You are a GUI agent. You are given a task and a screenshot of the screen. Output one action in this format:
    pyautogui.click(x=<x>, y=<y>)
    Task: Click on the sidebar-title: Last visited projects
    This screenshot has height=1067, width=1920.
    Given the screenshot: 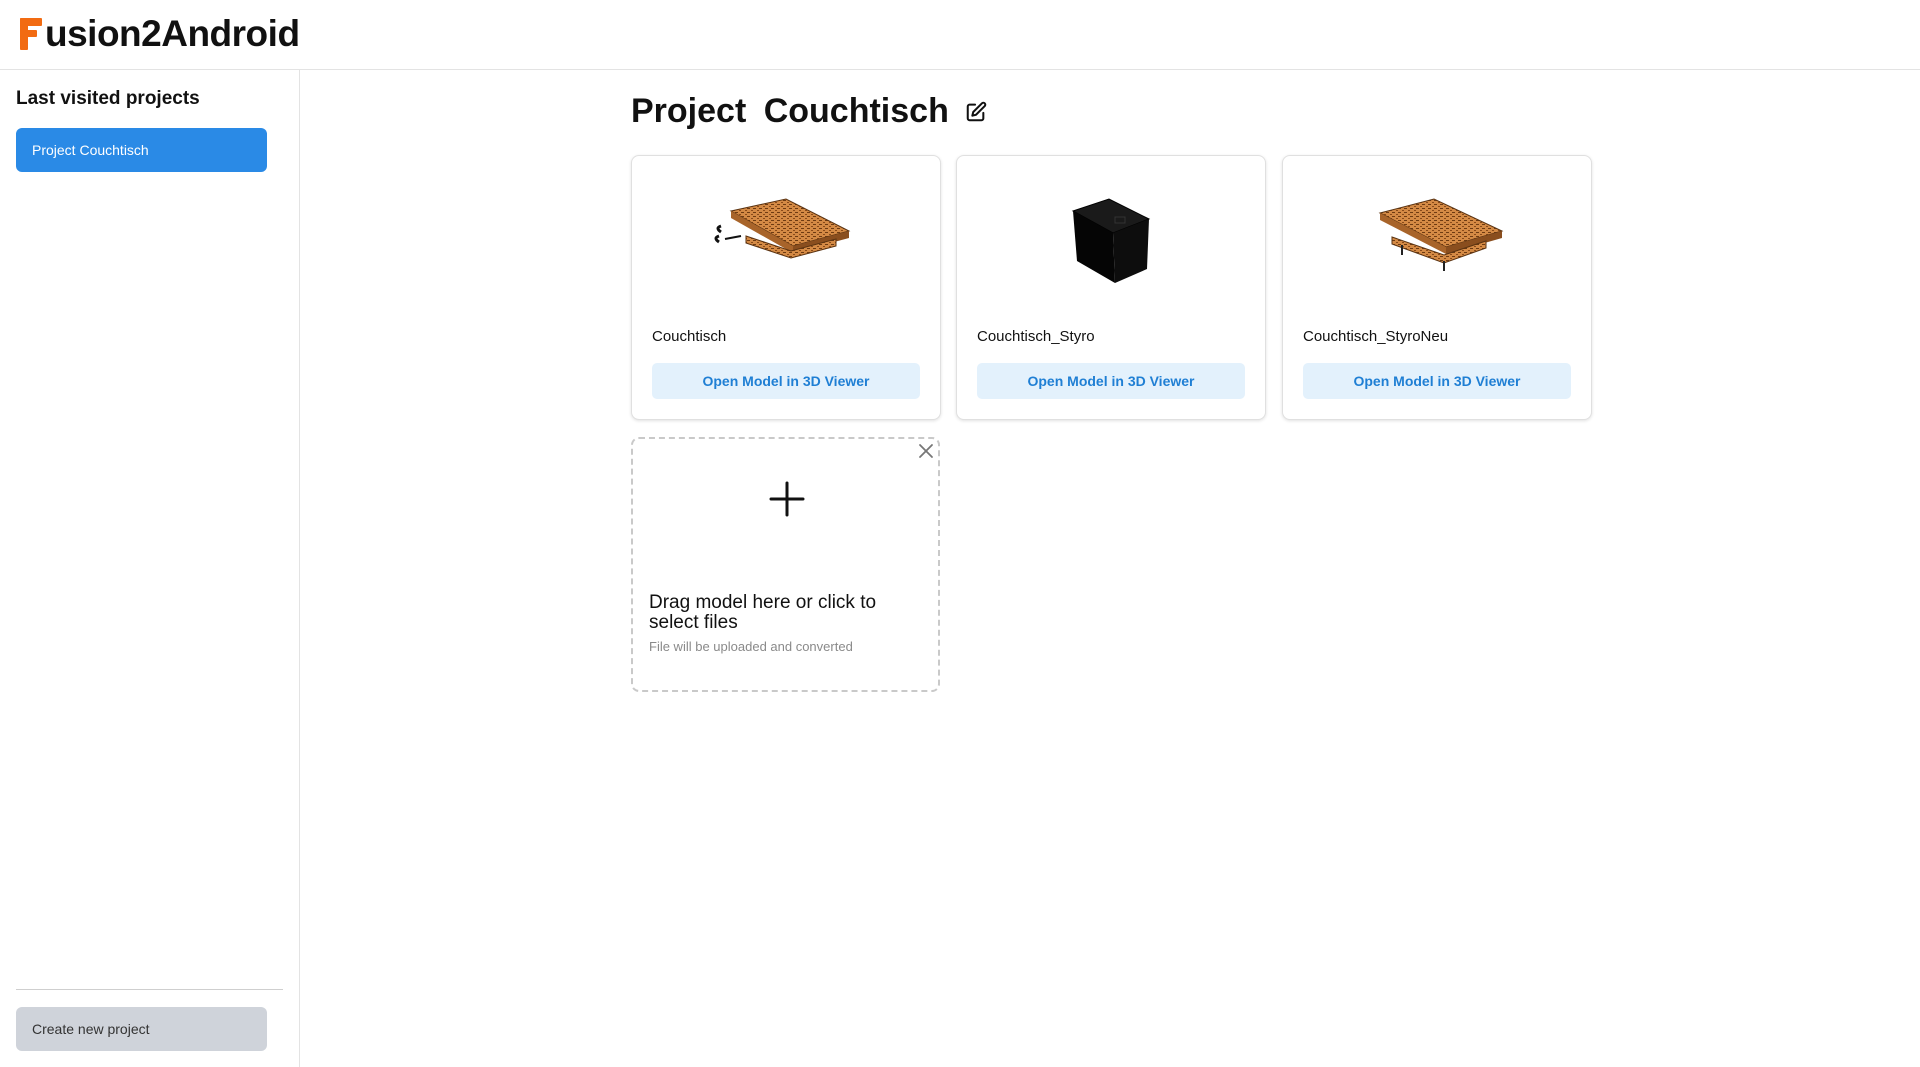 What is the action you would take?
    pyautogui.click(x=108, y=98)
    